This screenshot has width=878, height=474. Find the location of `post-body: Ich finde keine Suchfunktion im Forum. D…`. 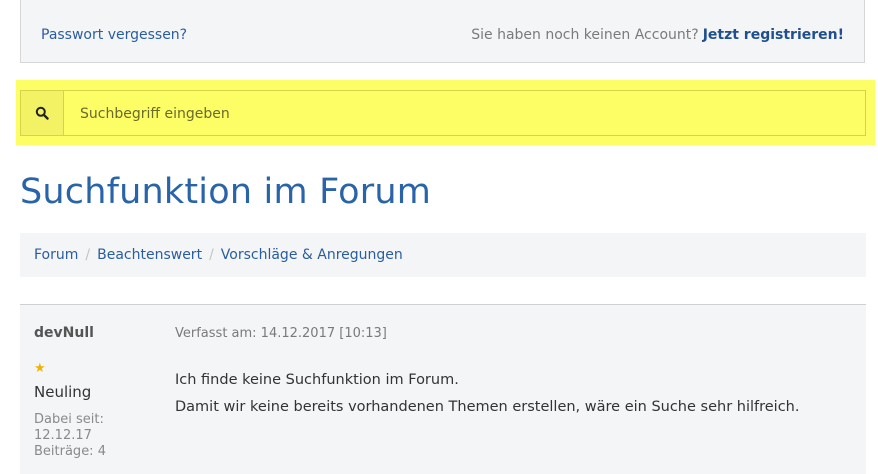

post-body: Ich finde keine Suchfunktion im Forum. D… is located at coordinates (487, 394).